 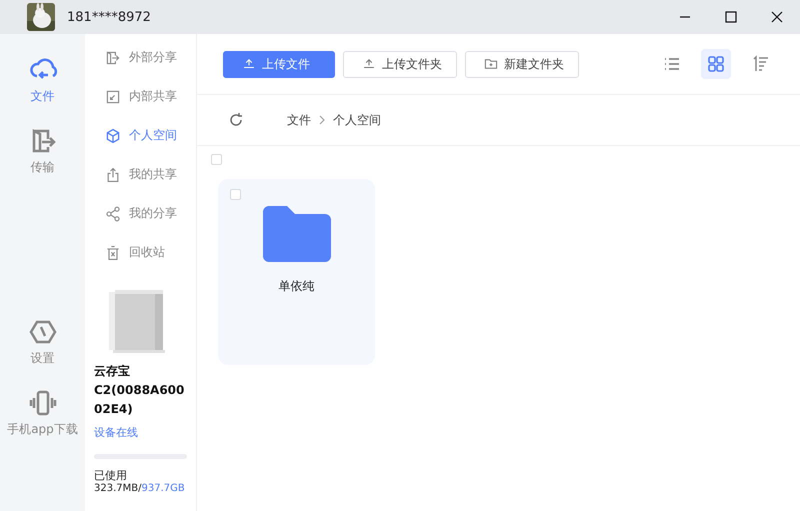 What do you see at coordinates (140, 174) in the screenshot?
I see `sidebar-item: 我的共享` at bounding box center [140, 174].